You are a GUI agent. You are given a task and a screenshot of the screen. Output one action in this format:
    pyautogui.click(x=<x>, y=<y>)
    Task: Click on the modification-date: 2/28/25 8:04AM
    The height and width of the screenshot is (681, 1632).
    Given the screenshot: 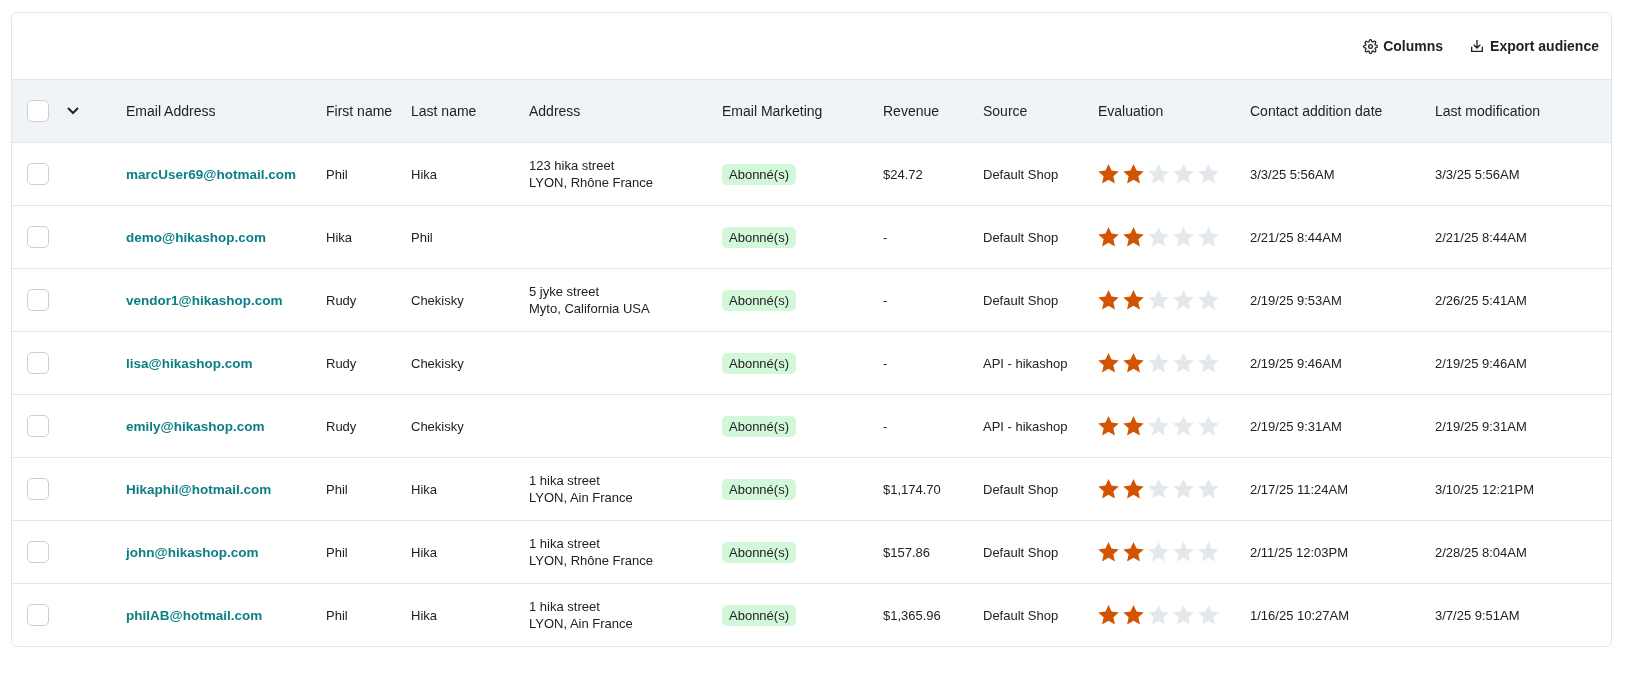 What is the action you would take?
    pyautogui.click(x=1481, y=552)
    